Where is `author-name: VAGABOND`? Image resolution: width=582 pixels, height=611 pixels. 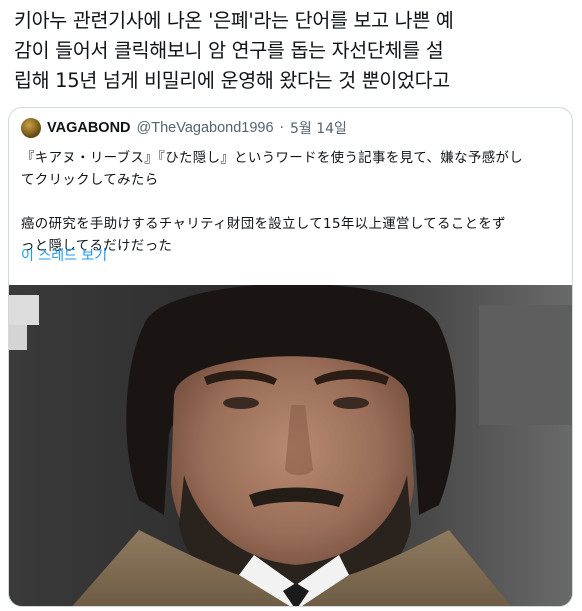 author-name: VAGABOND is located at coordinates (89, 128).